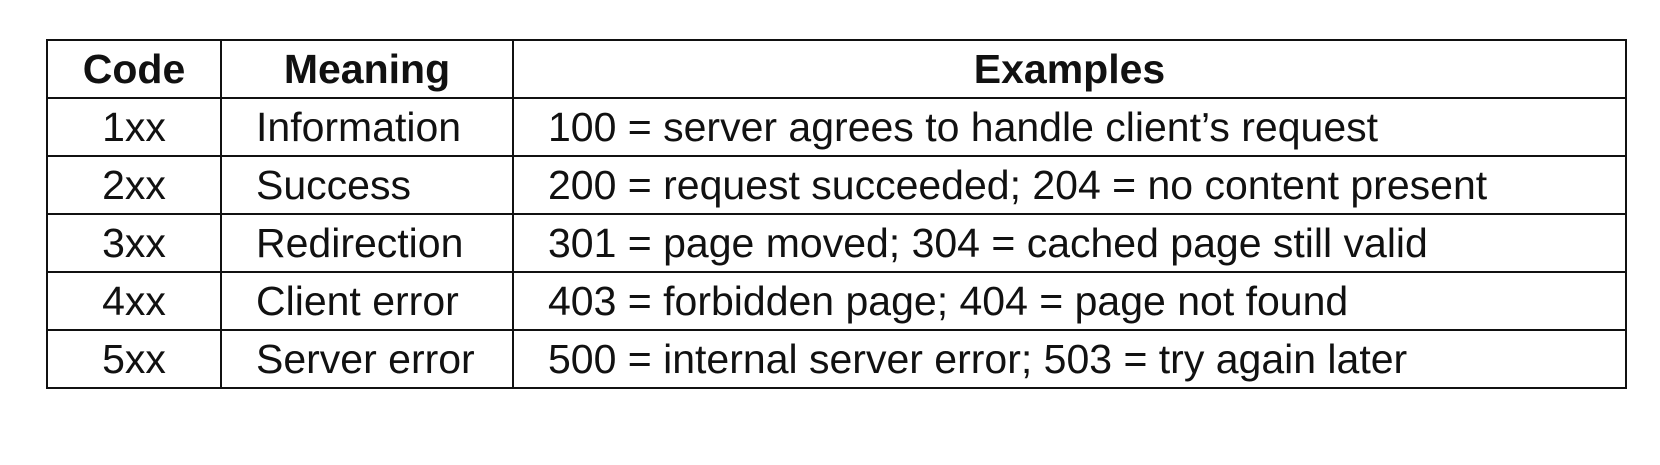  What do you see at coordinates (367, 243) in the screenshot?
I see `meaning-cell: Redirection` at bounding box center [367, 243].